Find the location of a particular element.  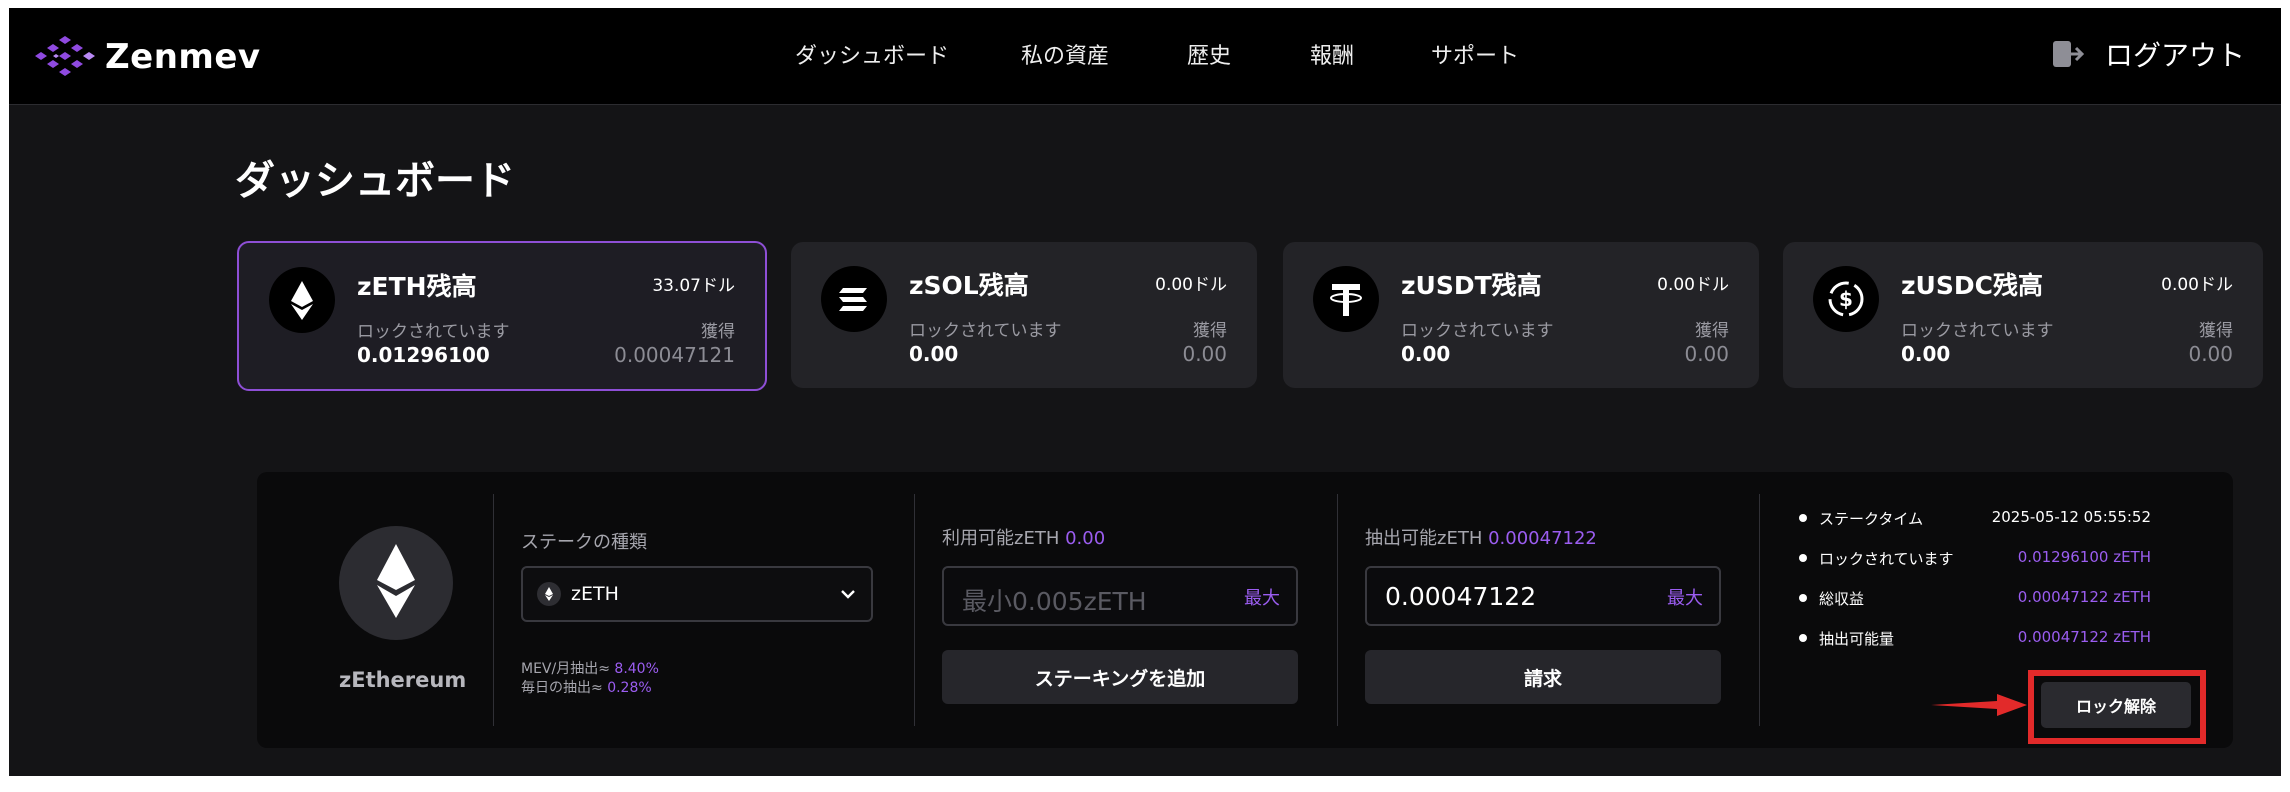

info-row-total-earnings: 総収益 0.00047122 zETH is located at coordinates (2002, 598).